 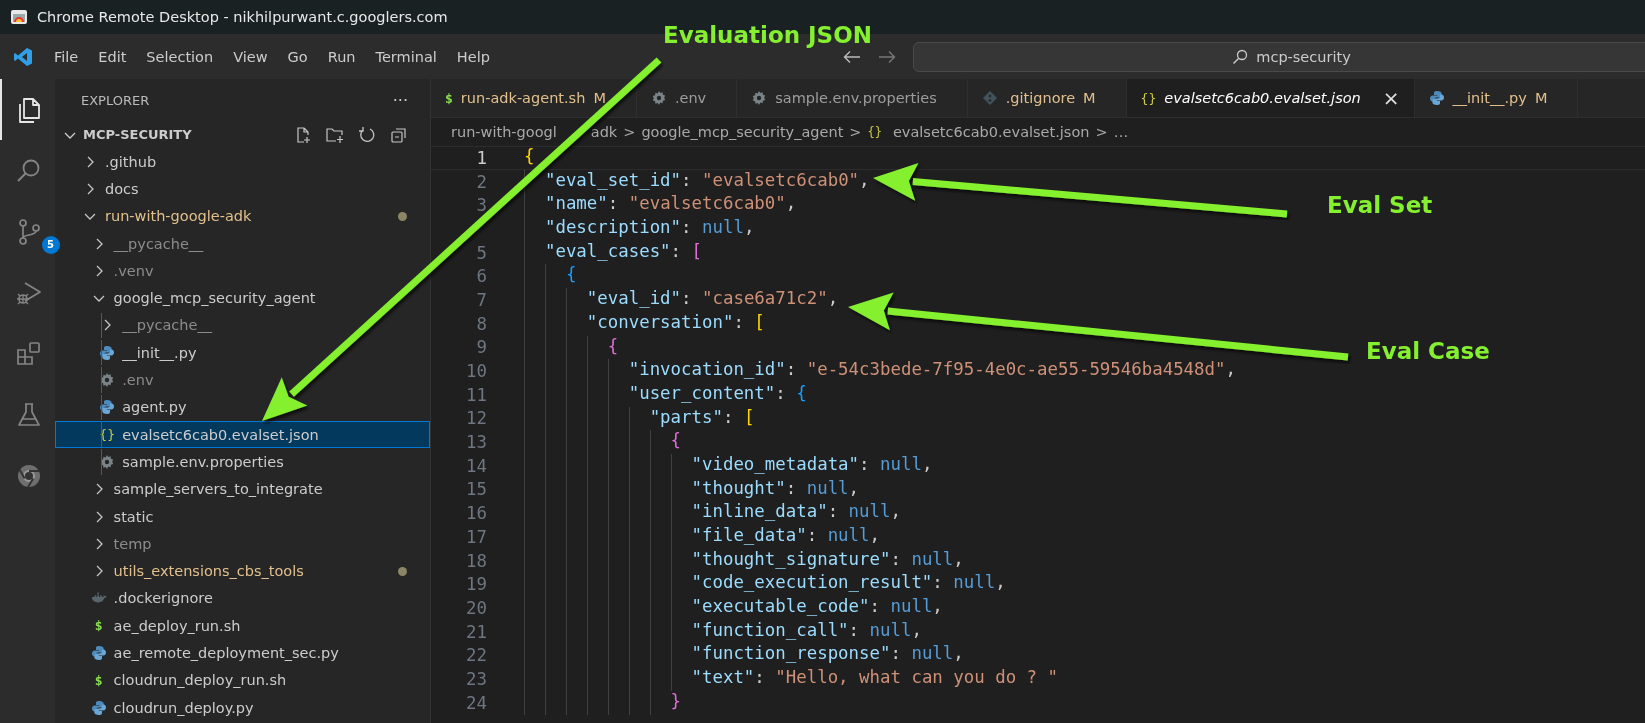 I want to click on tree-item: .venv, so click(x=242, y=271).